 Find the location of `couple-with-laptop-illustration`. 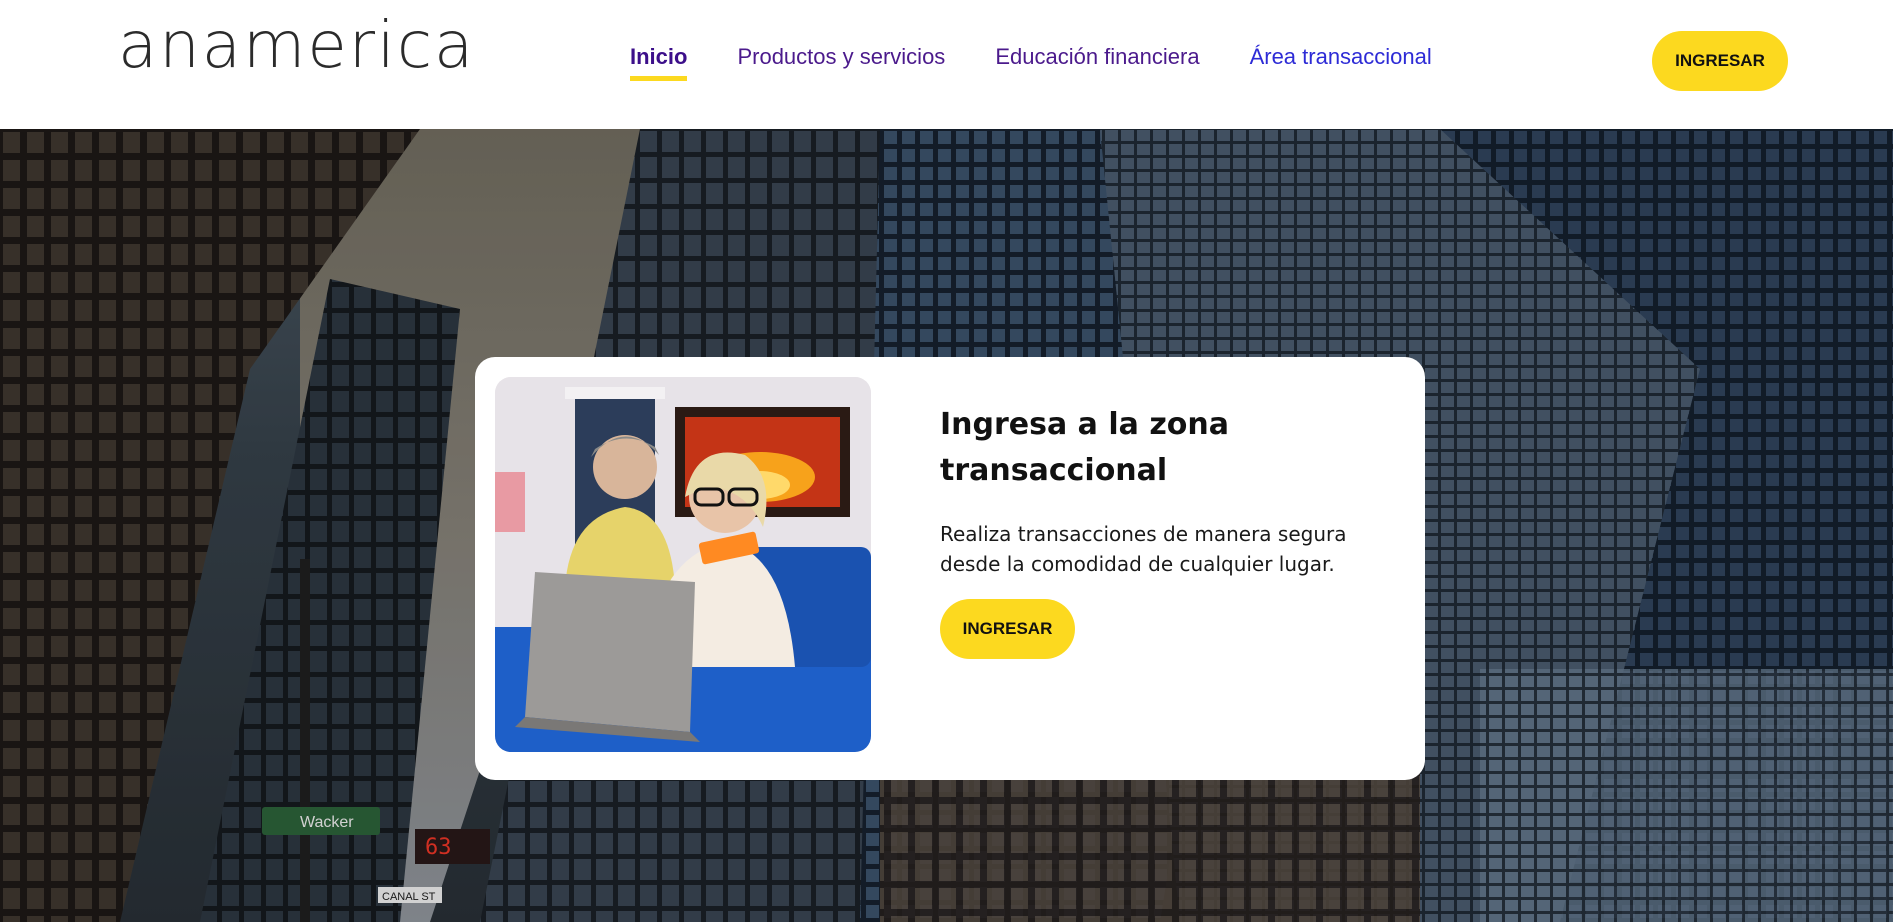

couple-with-laptop-illustration is located at coordinates (683, 564).